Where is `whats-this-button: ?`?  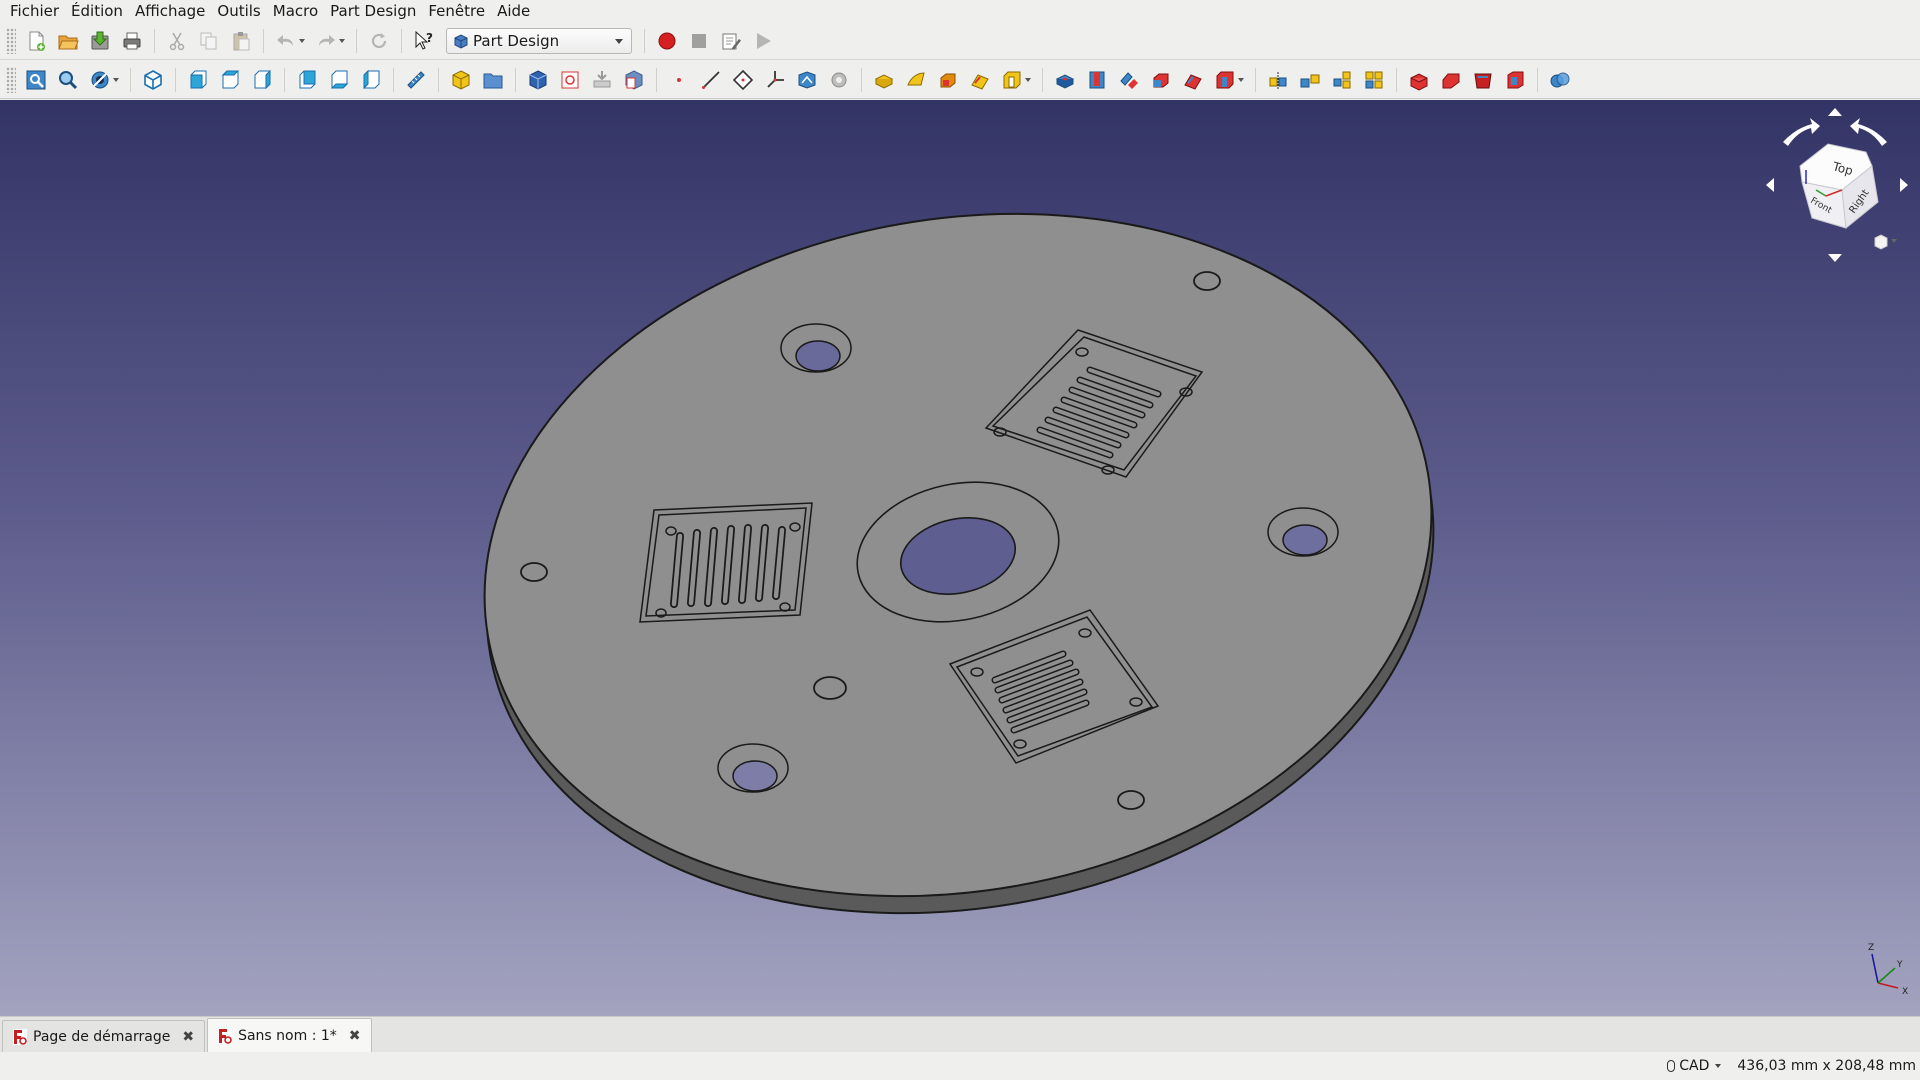
whats-this-button: ? is located at coordinates (424, 41).